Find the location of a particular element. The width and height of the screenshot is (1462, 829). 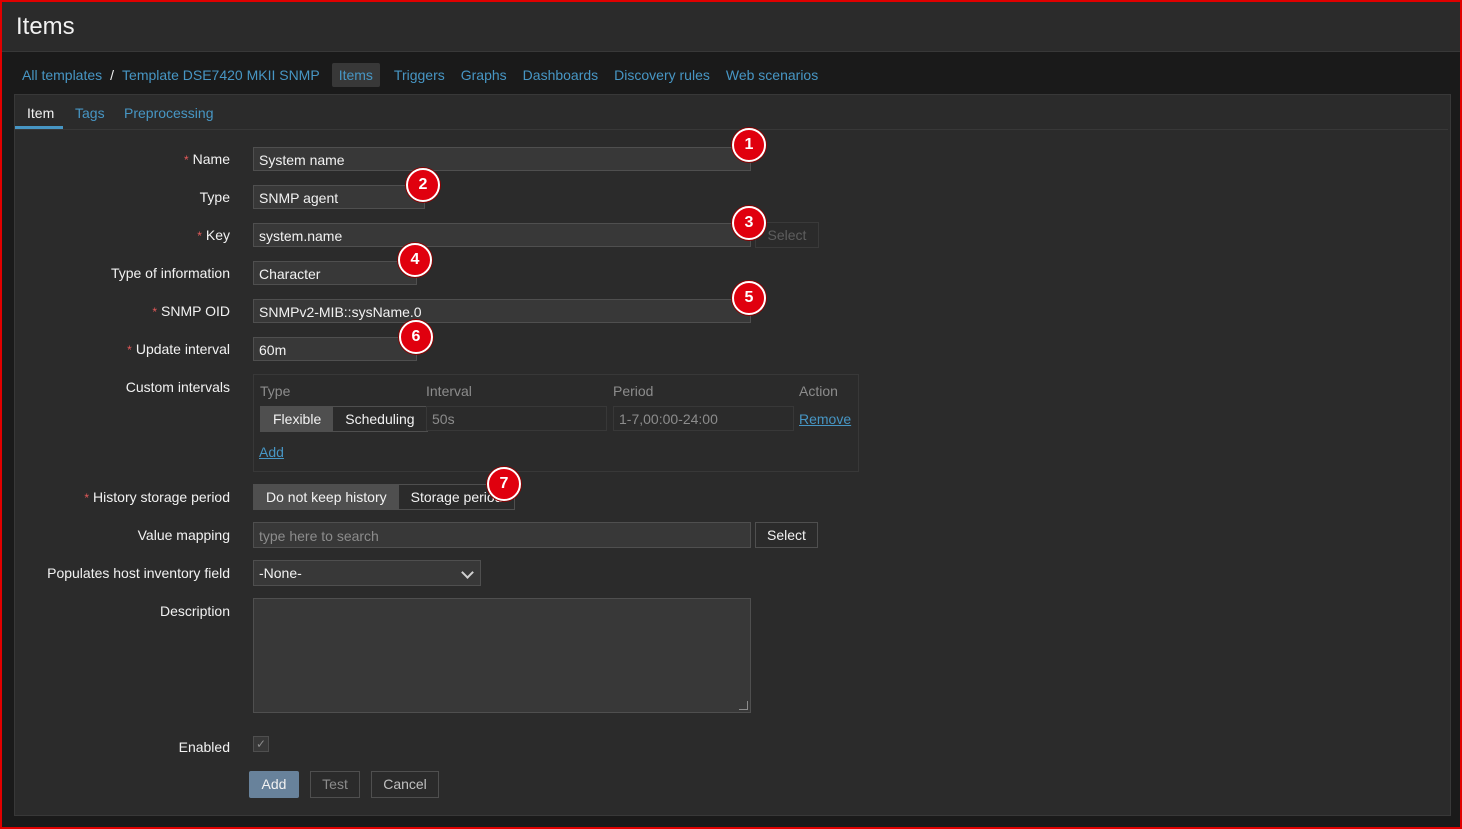

nav-web-scenarios: Web scenarios is located at coordinates (772, 75).